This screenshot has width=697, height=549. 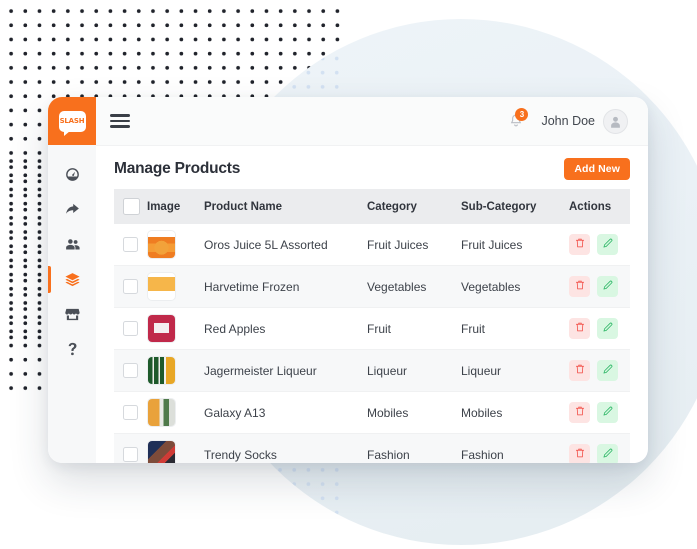 I want to click on row-category: Fashion, so click(x=414, y=448).